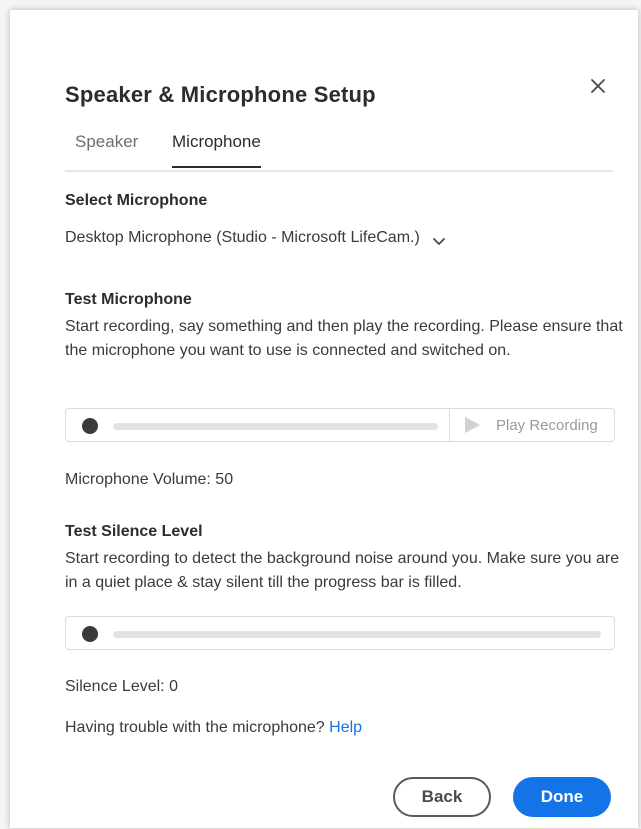 Image resolution: width=641 pixels, height=829 pixels. What do you see at coordinates (442, 797) in the screenshot?
I see `back-button: Back` at bounding box center [442, 797].